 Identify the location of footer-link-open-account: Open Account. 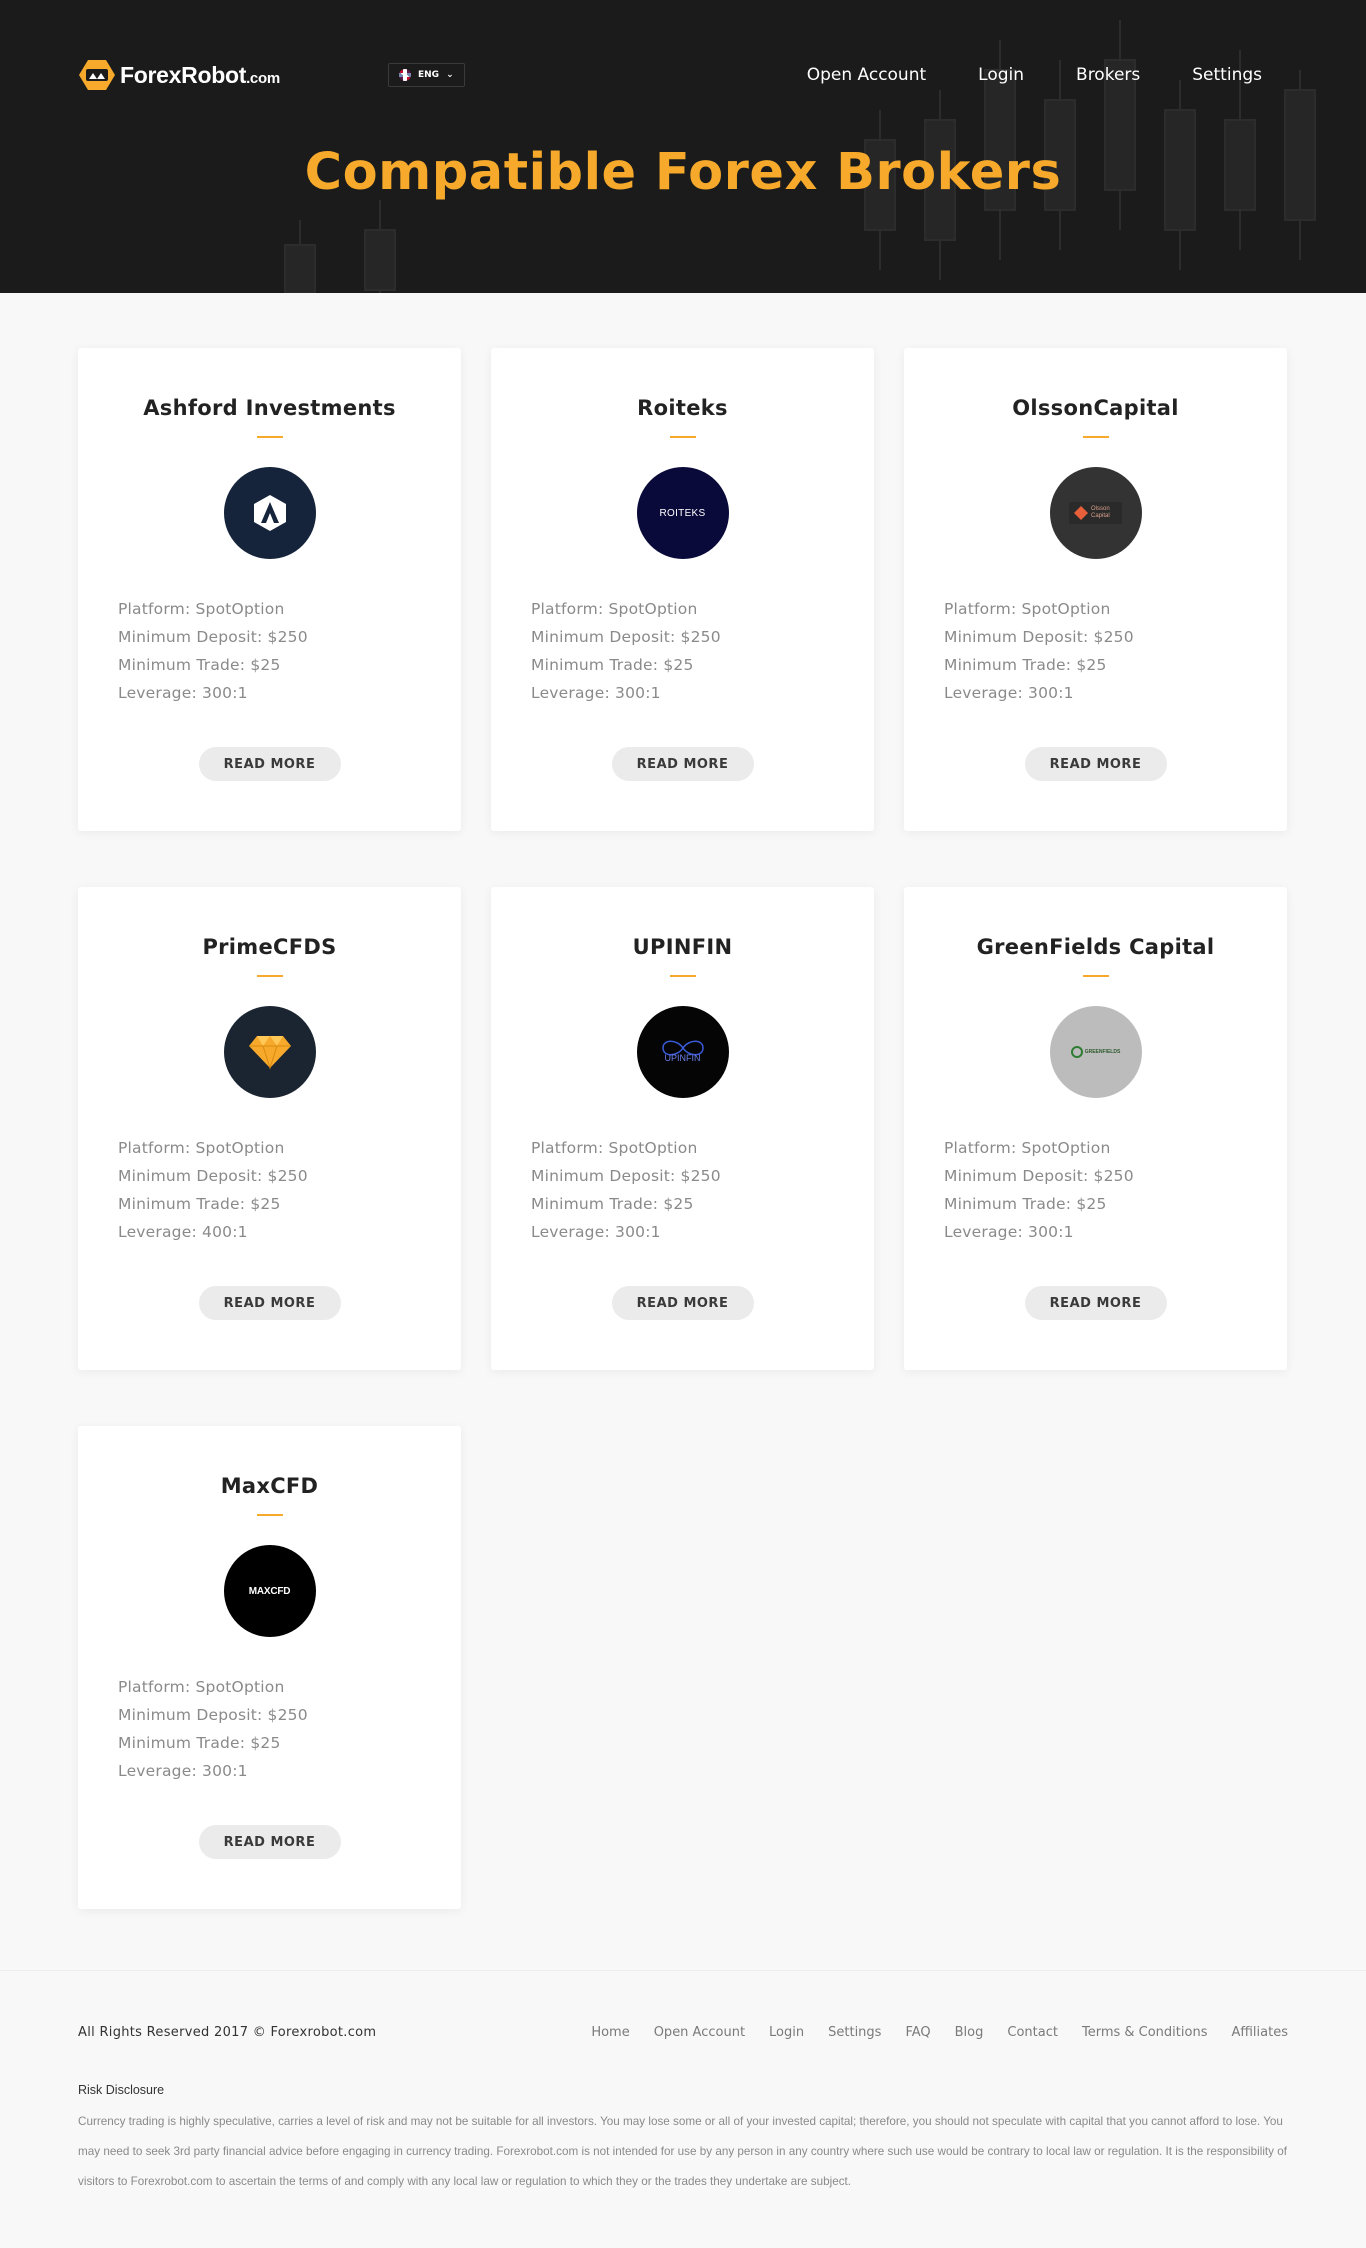
(699, 2032).